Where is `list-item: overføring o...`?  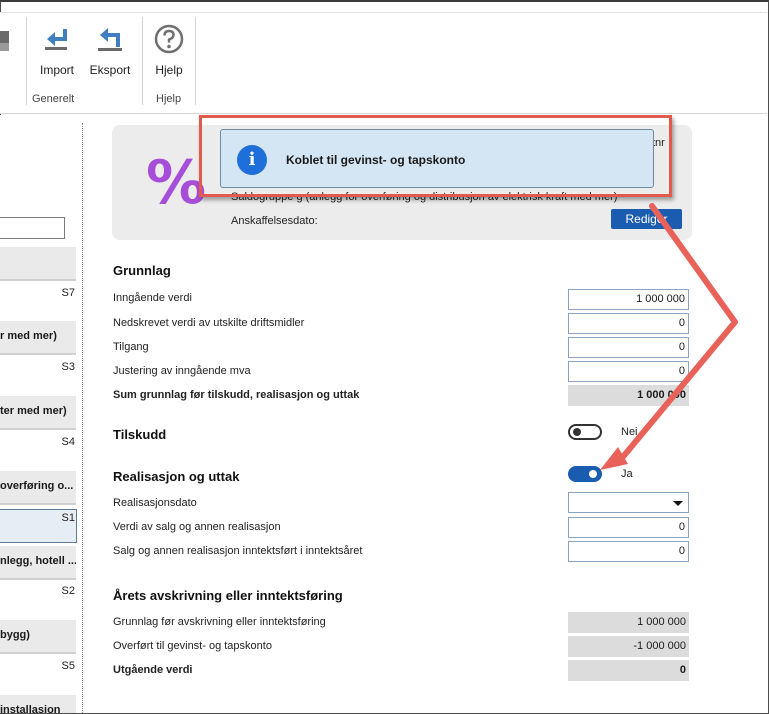 list-item: overføring o... is located at coordinates (38, 488).